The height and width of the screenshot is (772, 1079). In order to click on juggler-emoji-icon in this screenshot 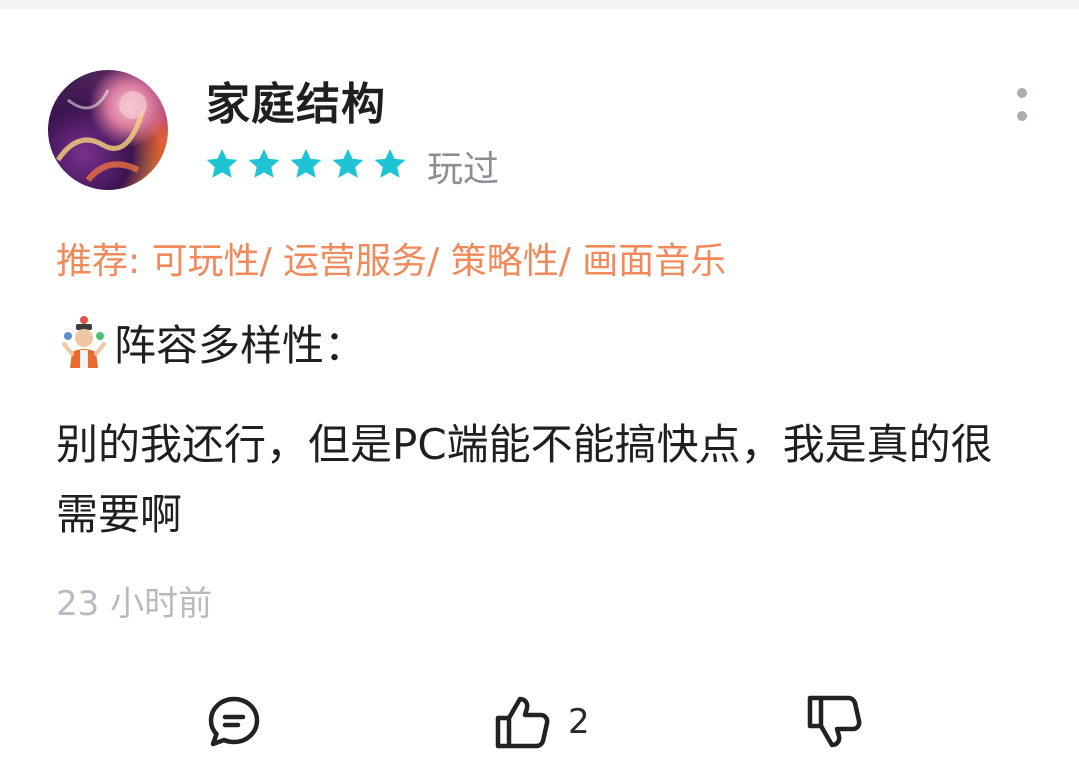, I will do `click(84, 342)`.